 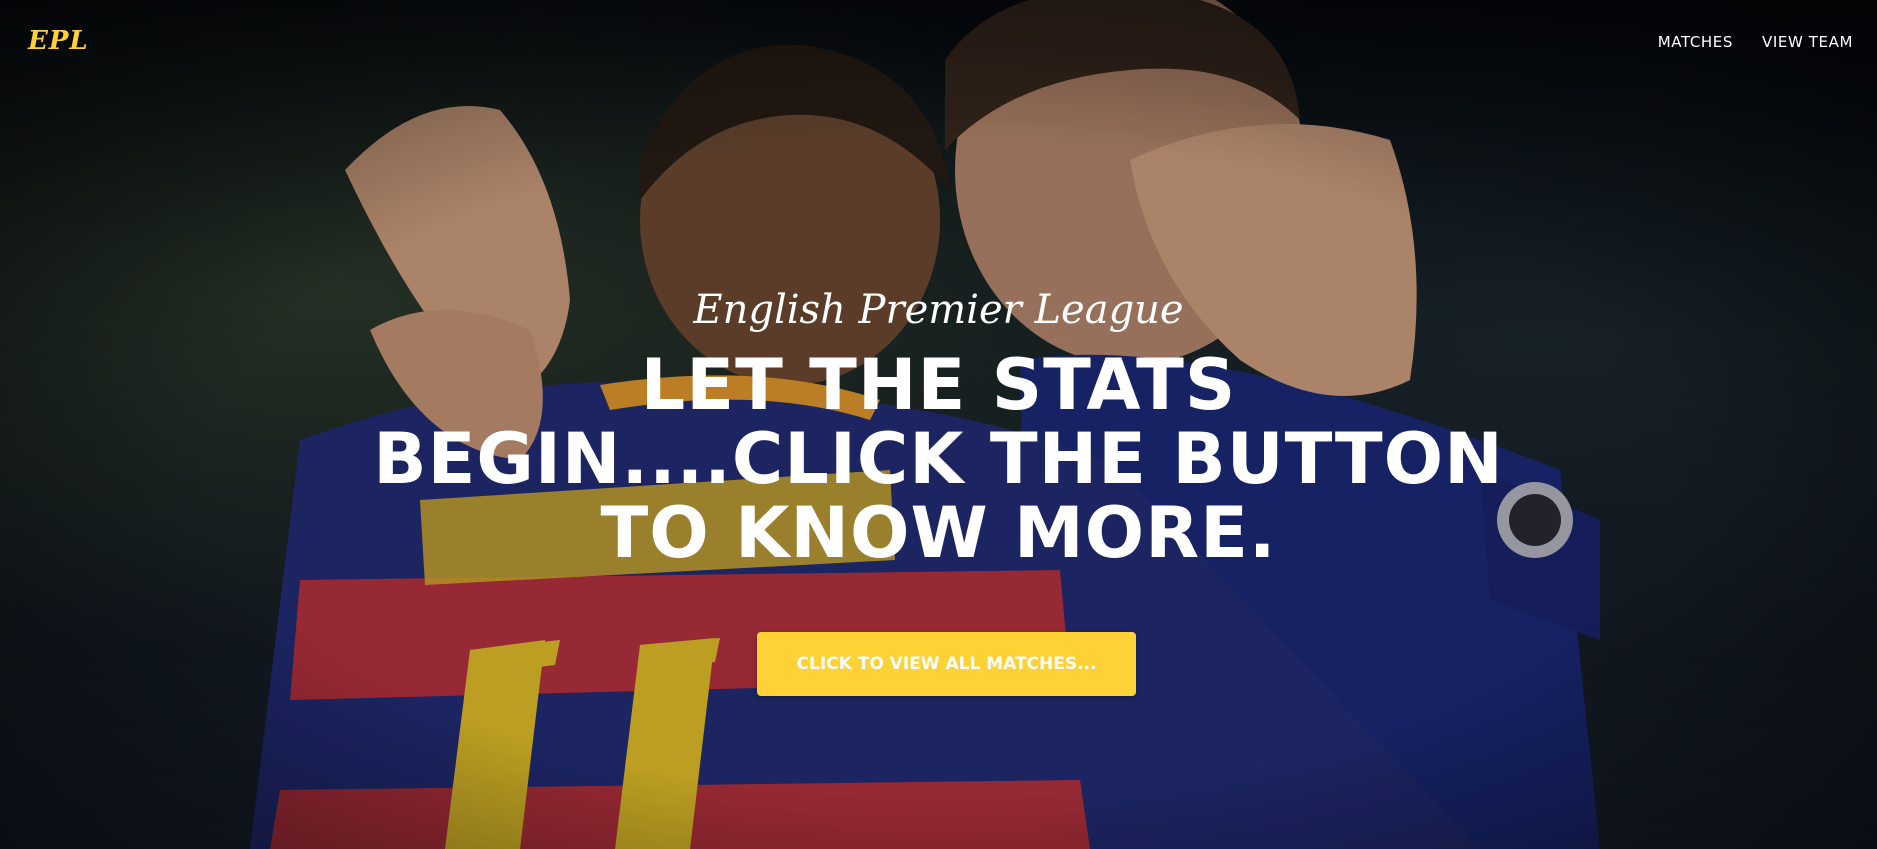 I want to click on intro-lead-in: English Premier League, so click(x=938, y=310).